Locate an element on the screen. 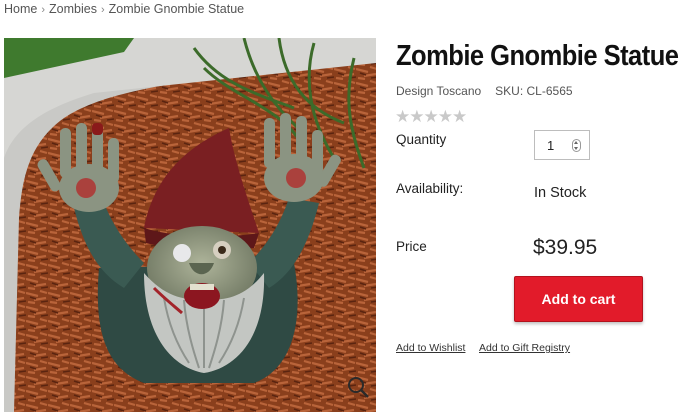 This screenshot has height=413, width=680. add-to-cart-button: Add to cart is located at coordinates (578, 299).